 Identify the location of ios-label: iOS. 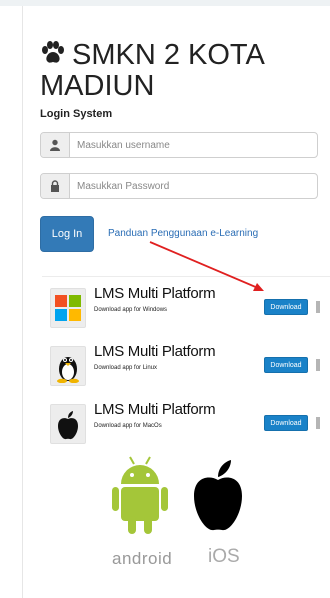
(224, 556).